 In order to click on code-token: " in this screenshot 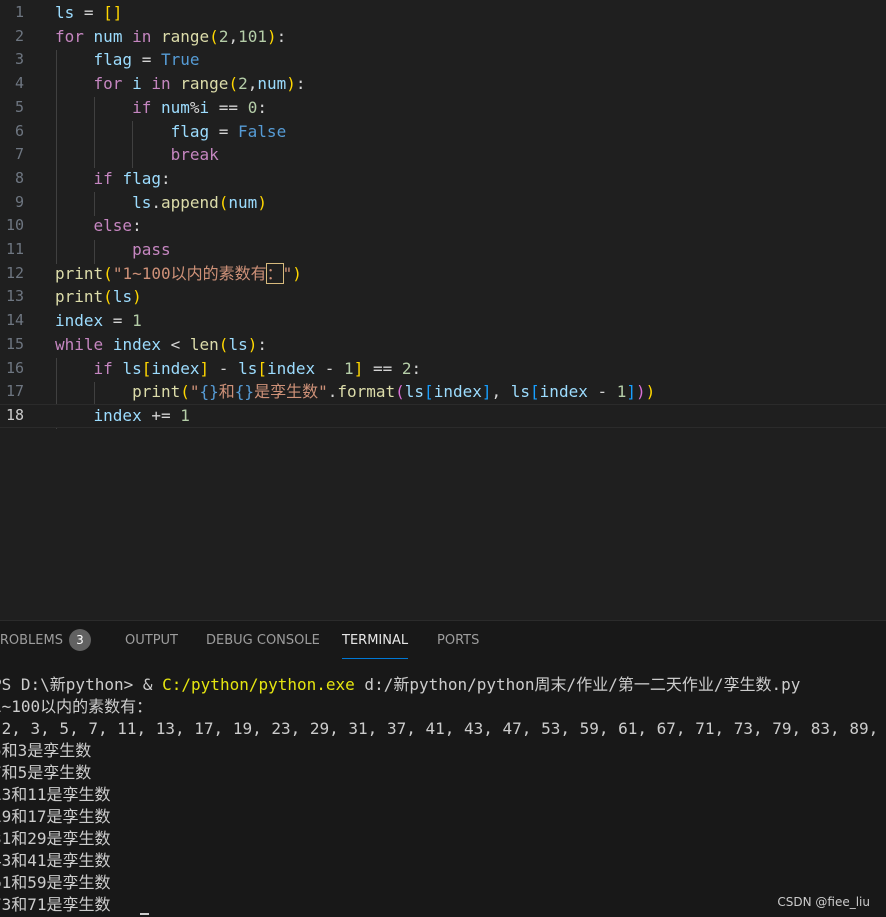, I will do `click(194, 392)`.